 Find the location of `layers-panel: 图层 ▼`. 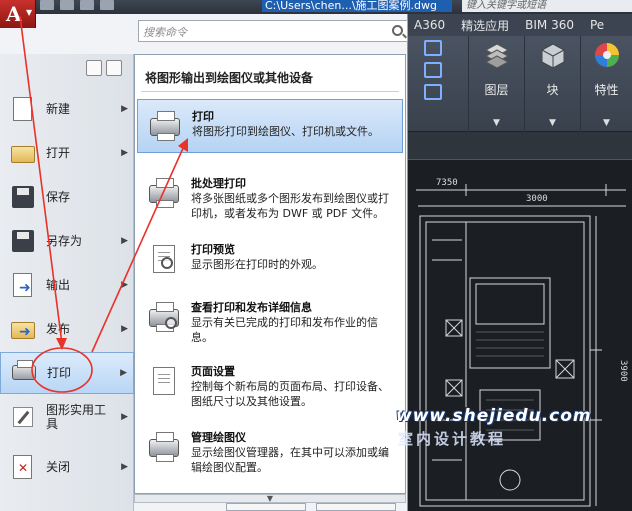

layers-panel: 图层 ▼ is located at coordinates (496, 84).